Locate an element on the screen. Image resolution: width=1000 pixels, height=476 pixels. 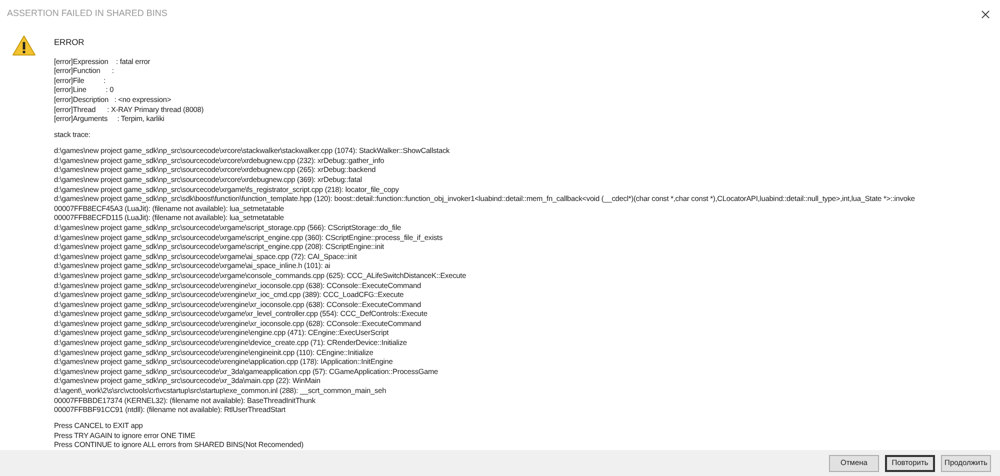
window-title: ASSERTION FAILED IN SHARED BINS is located at coordinates (87, 13).